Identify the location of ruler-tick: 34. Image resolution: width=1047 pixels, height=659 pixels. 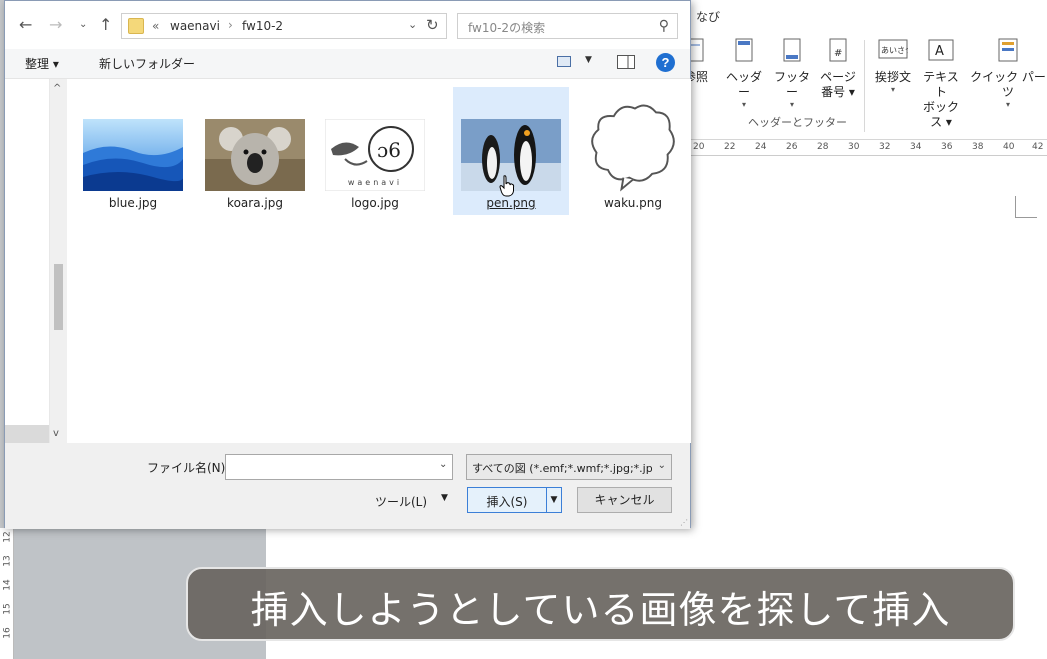
(916, 147).